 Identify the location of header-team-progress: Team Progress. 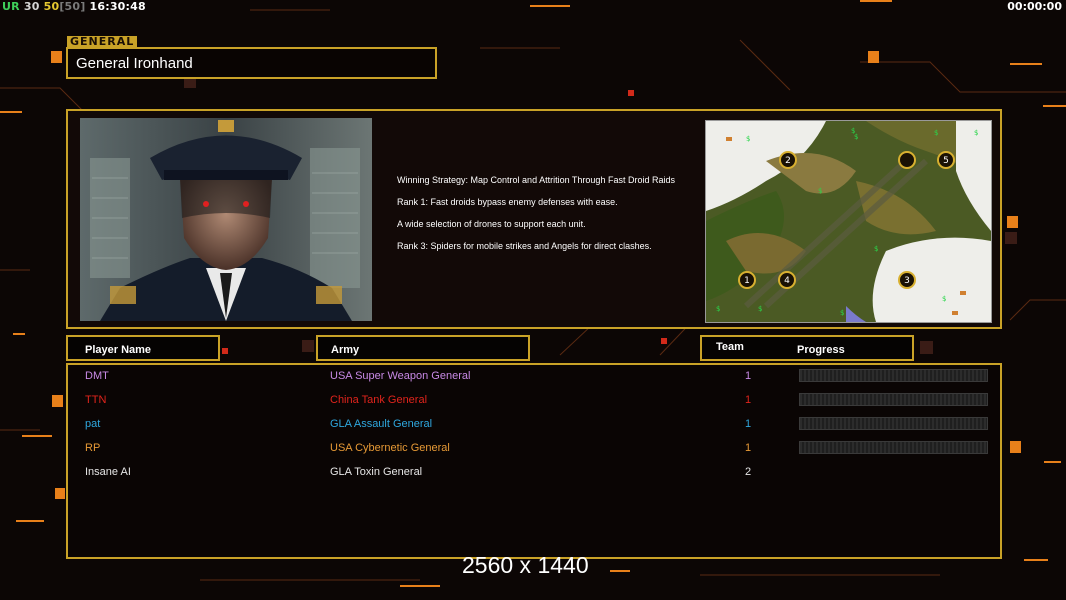
(807, 348).